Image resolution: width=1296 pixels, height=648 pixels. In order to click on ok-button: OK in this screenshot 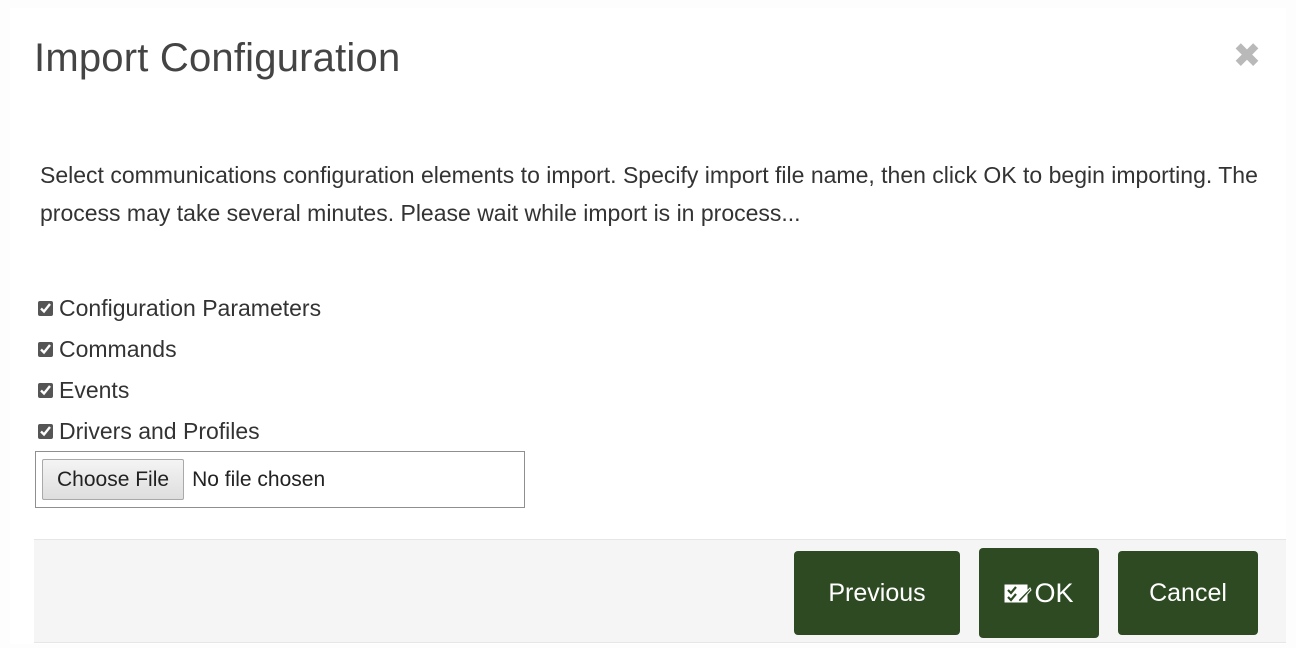, I will do `click(1039, 593)`.